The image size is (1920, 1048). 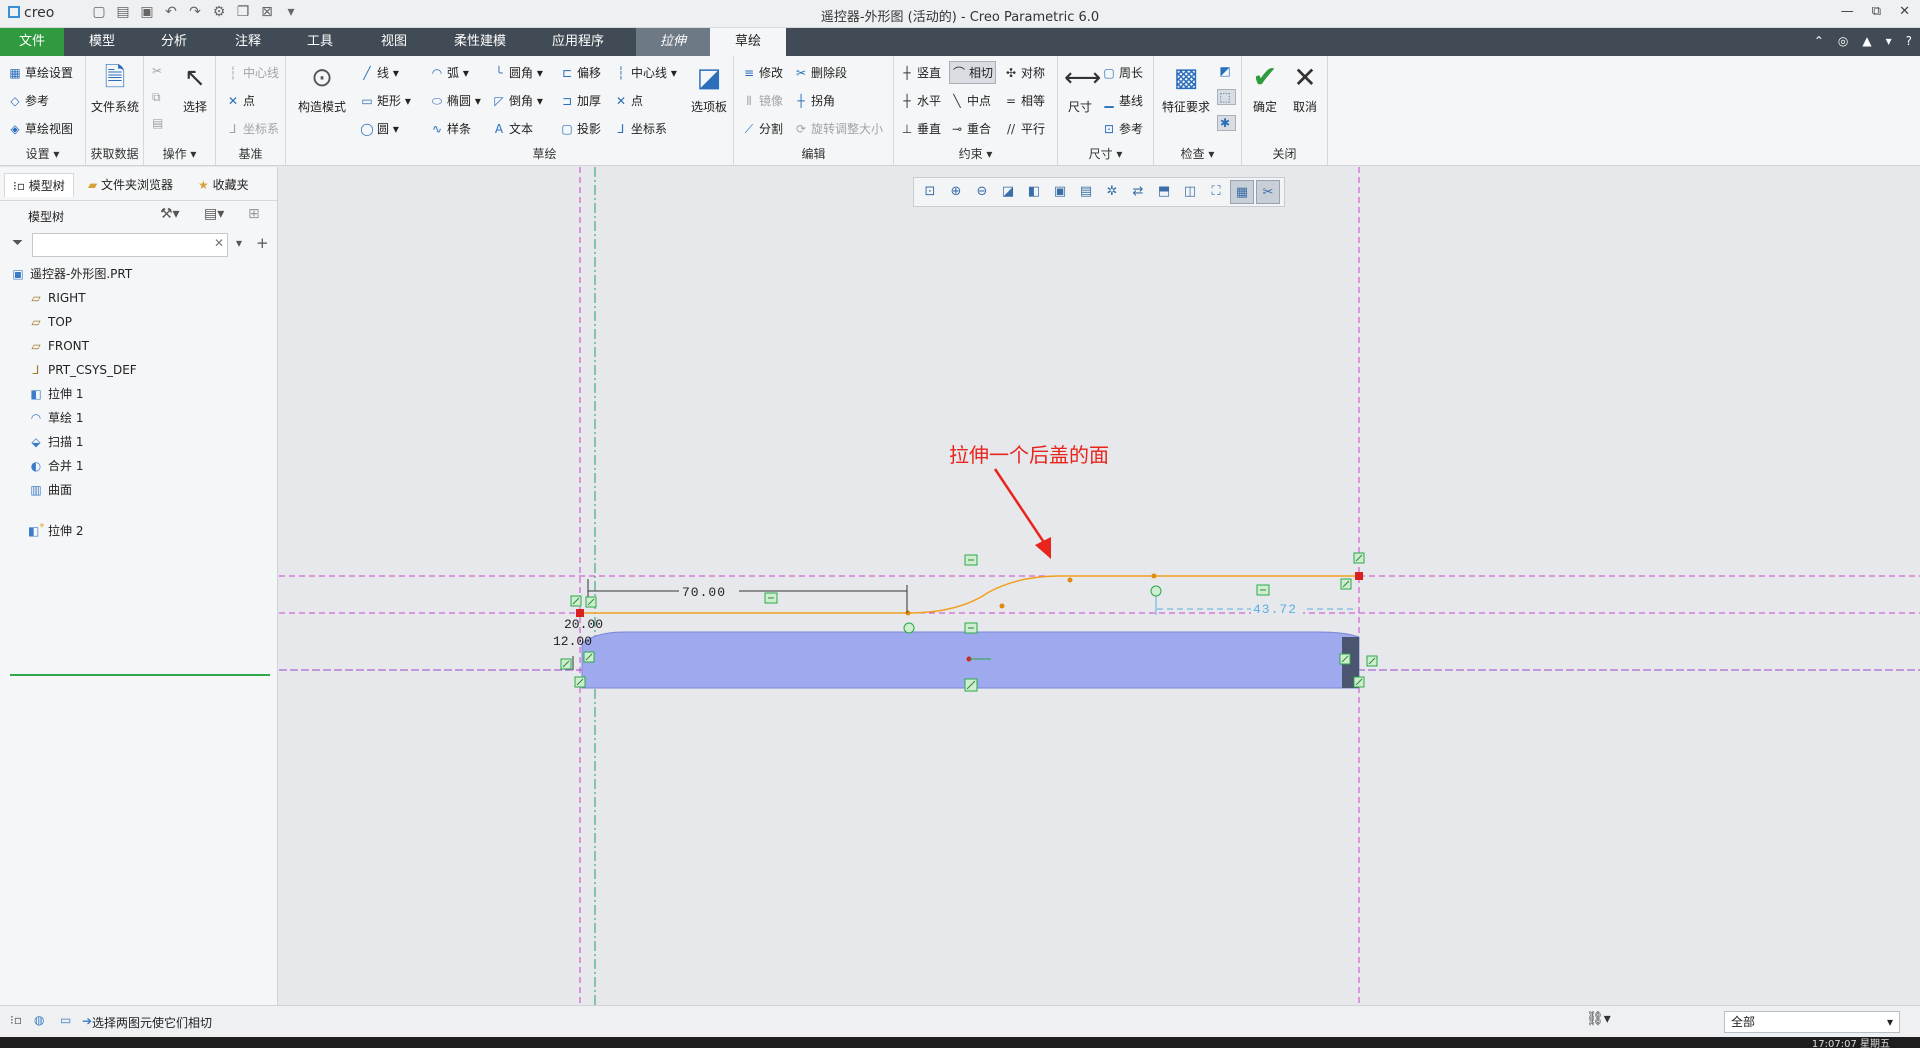 What do you see at coordinates (195, 12) in the screenshot?
I see `redo-icon: ↷` at bounding box center [195, 12].